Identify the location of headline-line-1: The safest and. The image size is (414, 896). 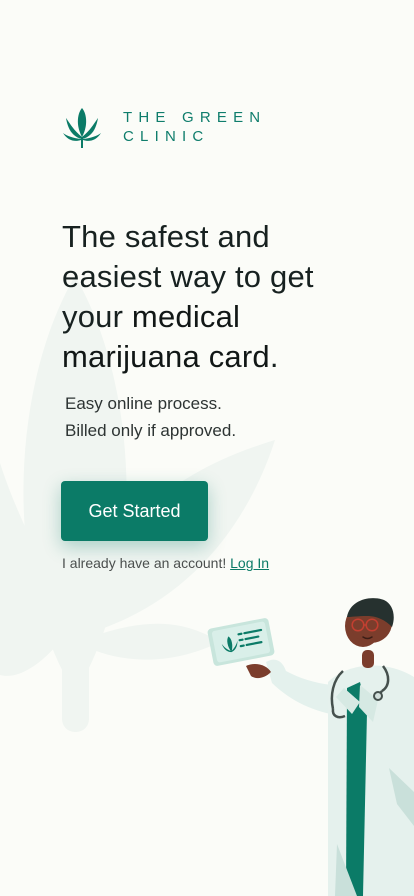
(166, 236).